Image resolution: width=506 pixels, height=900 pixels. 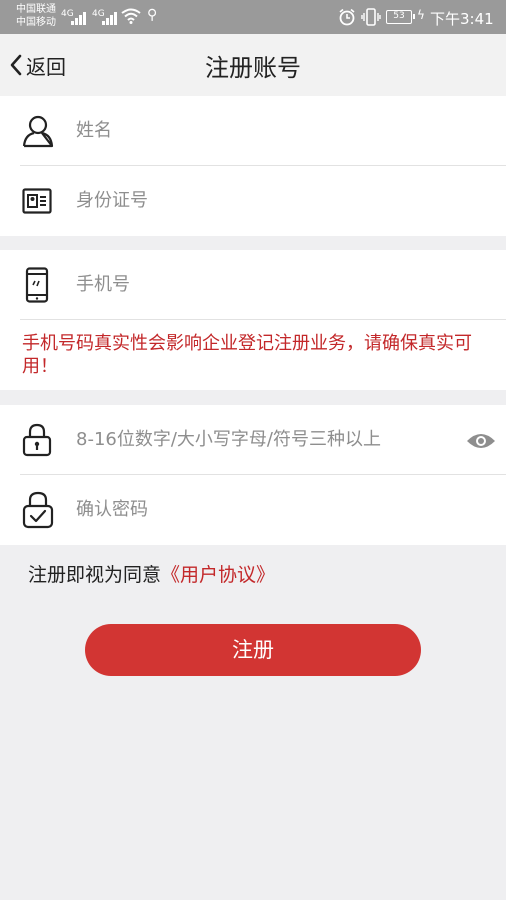 What do you see at coordinates (247, 355) in the screenshot?
I see `phone-warning: 手机号码真实性会影响企业登记注册业务，请确保真实可用！` at bounding box center [247, 355].